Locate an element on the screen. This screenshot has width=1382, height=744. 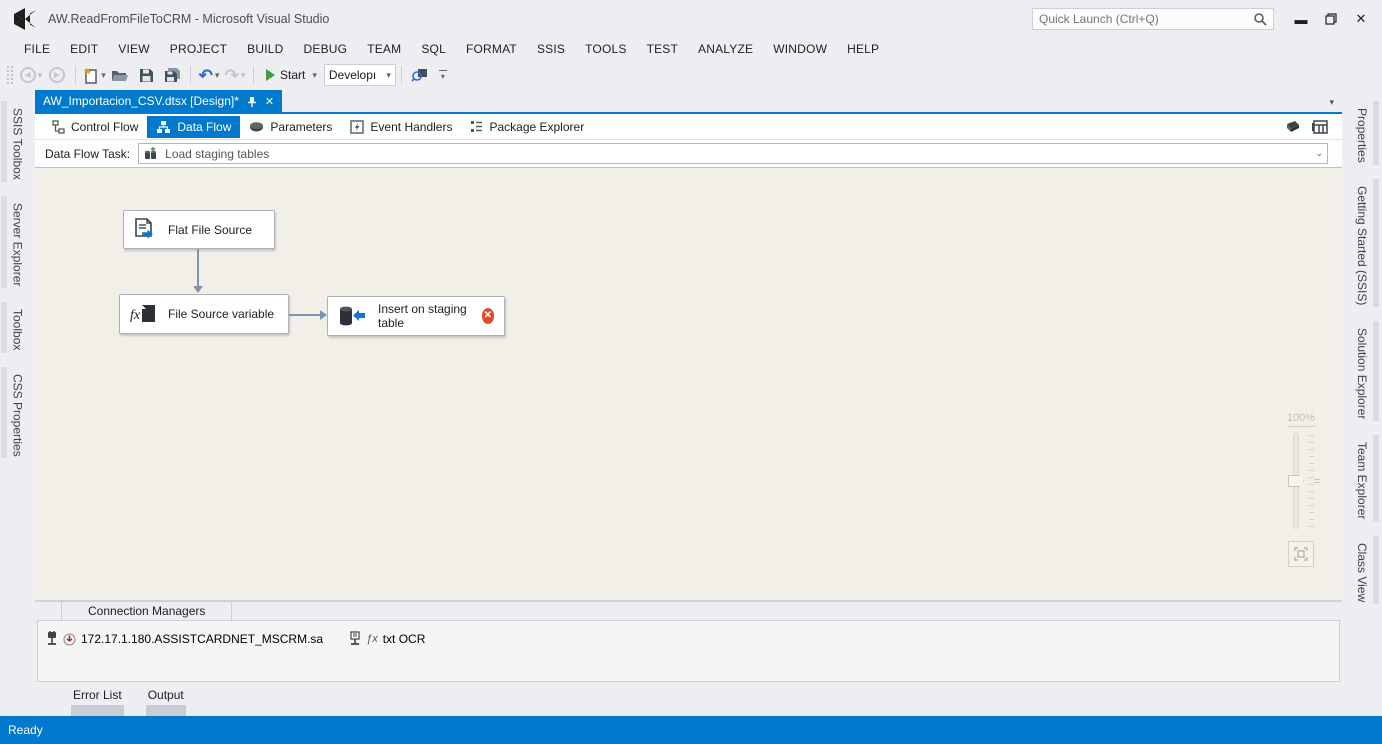
event-handlers-icon is located at coordinates (357, 126).